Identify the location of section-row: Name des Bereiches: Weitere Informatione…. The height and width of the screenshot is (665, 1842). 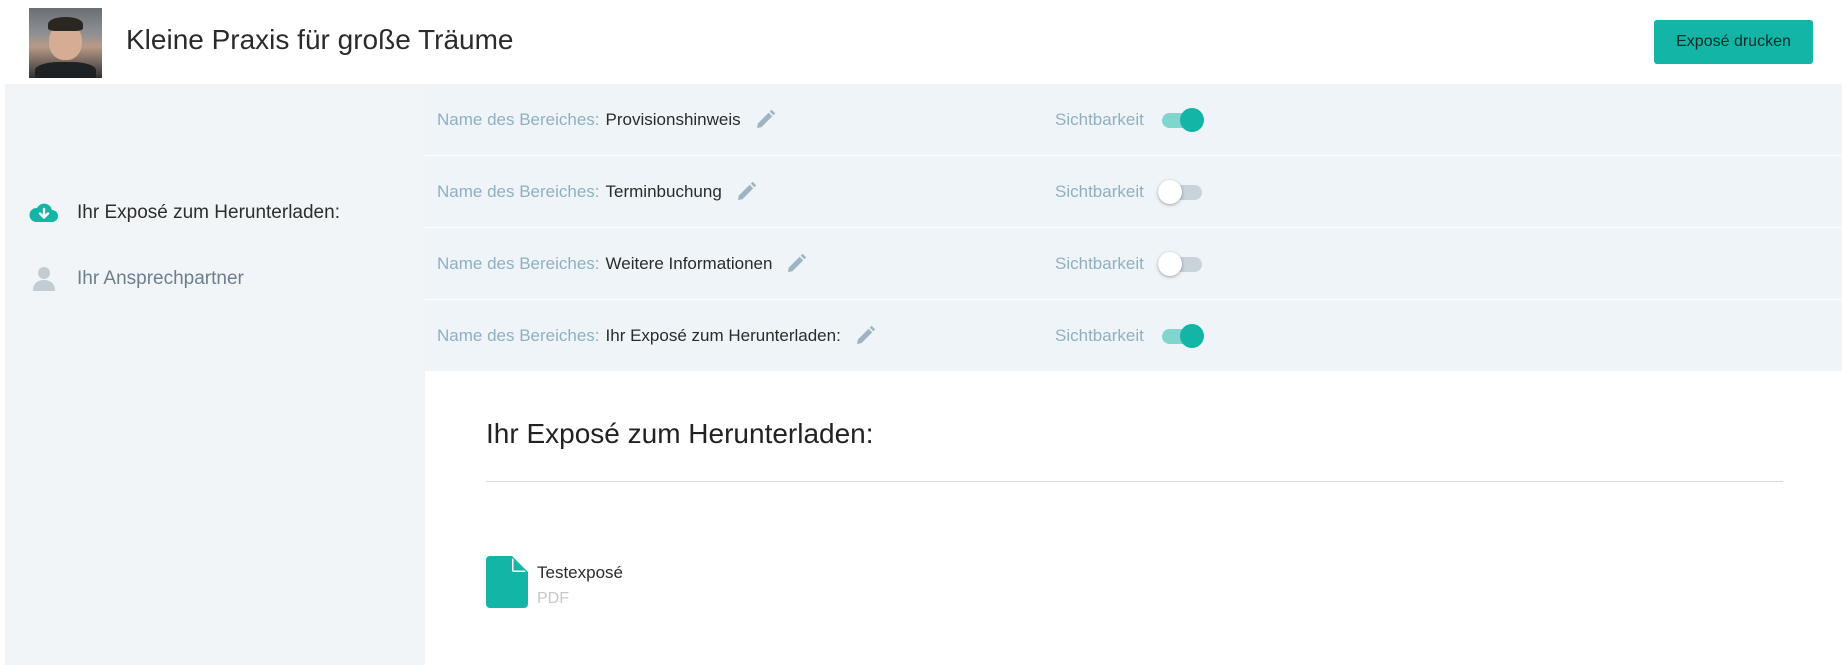
(1133, 264).